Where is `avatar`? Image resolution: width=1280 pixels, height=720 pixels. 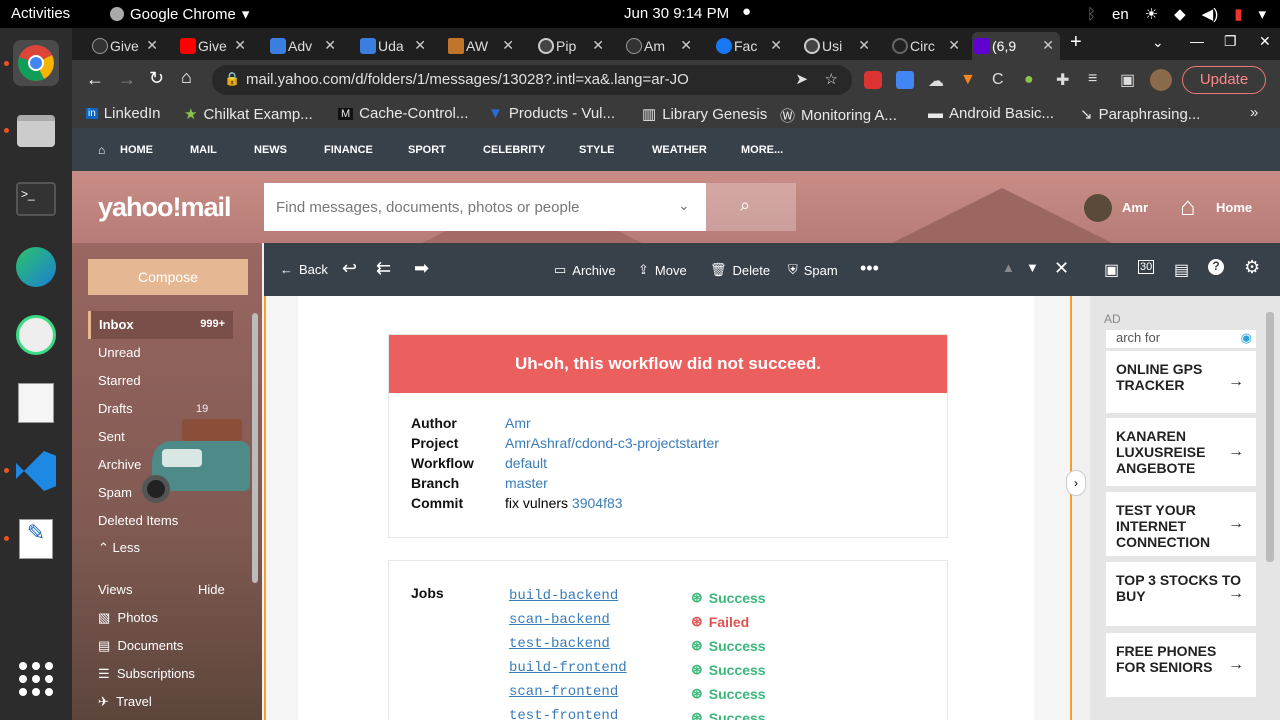
avatar is located at coordinates (1098, 208).